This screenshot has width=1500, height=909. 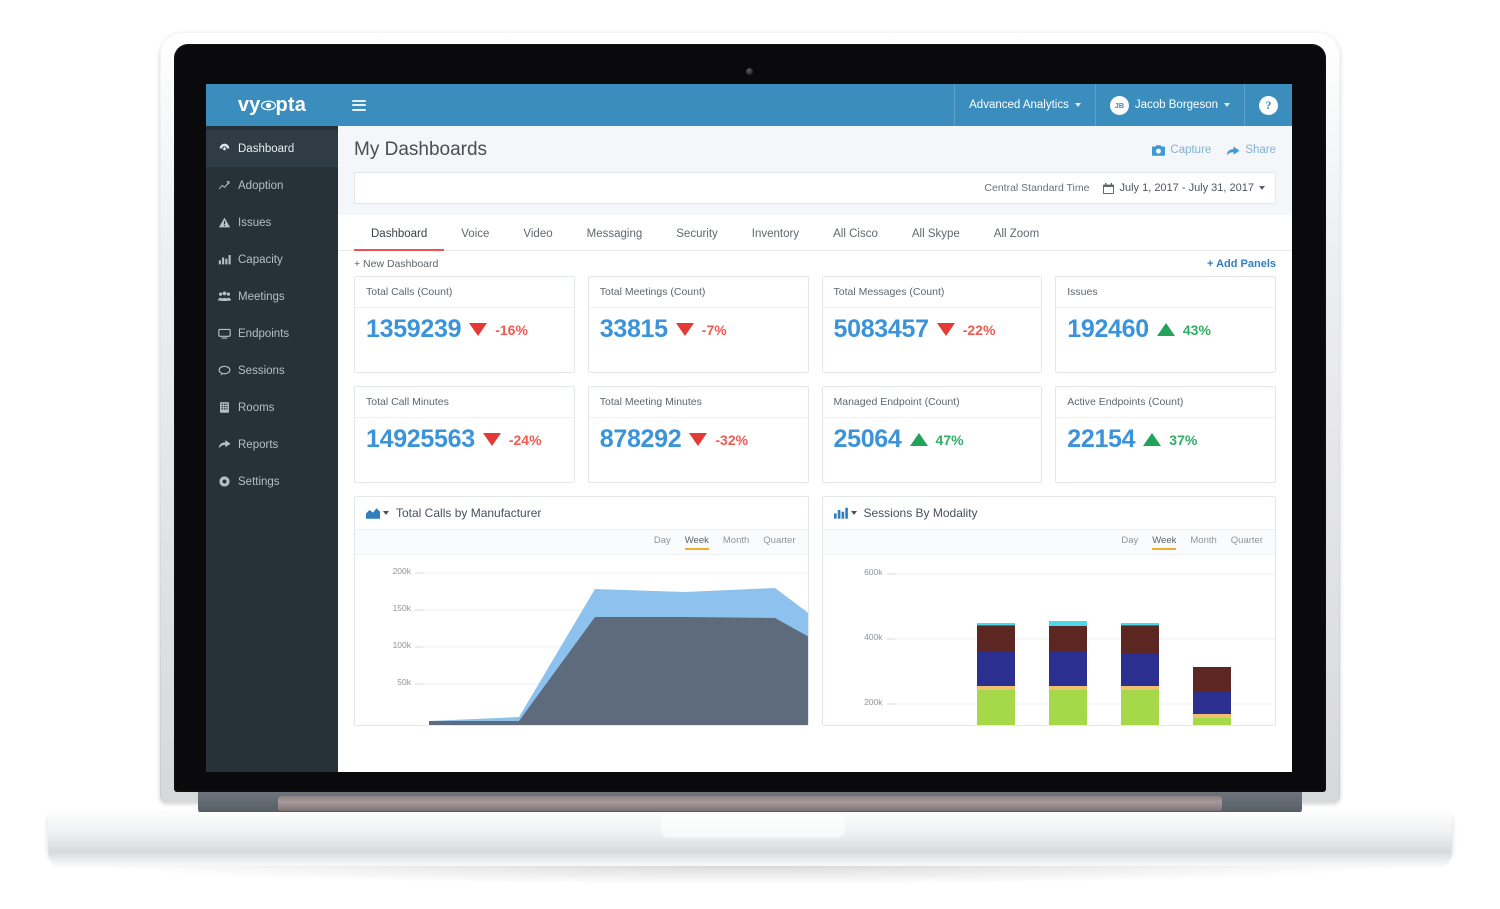 I want to click on sidebar-item-label: Dashboard, so click(x=266, y=148).